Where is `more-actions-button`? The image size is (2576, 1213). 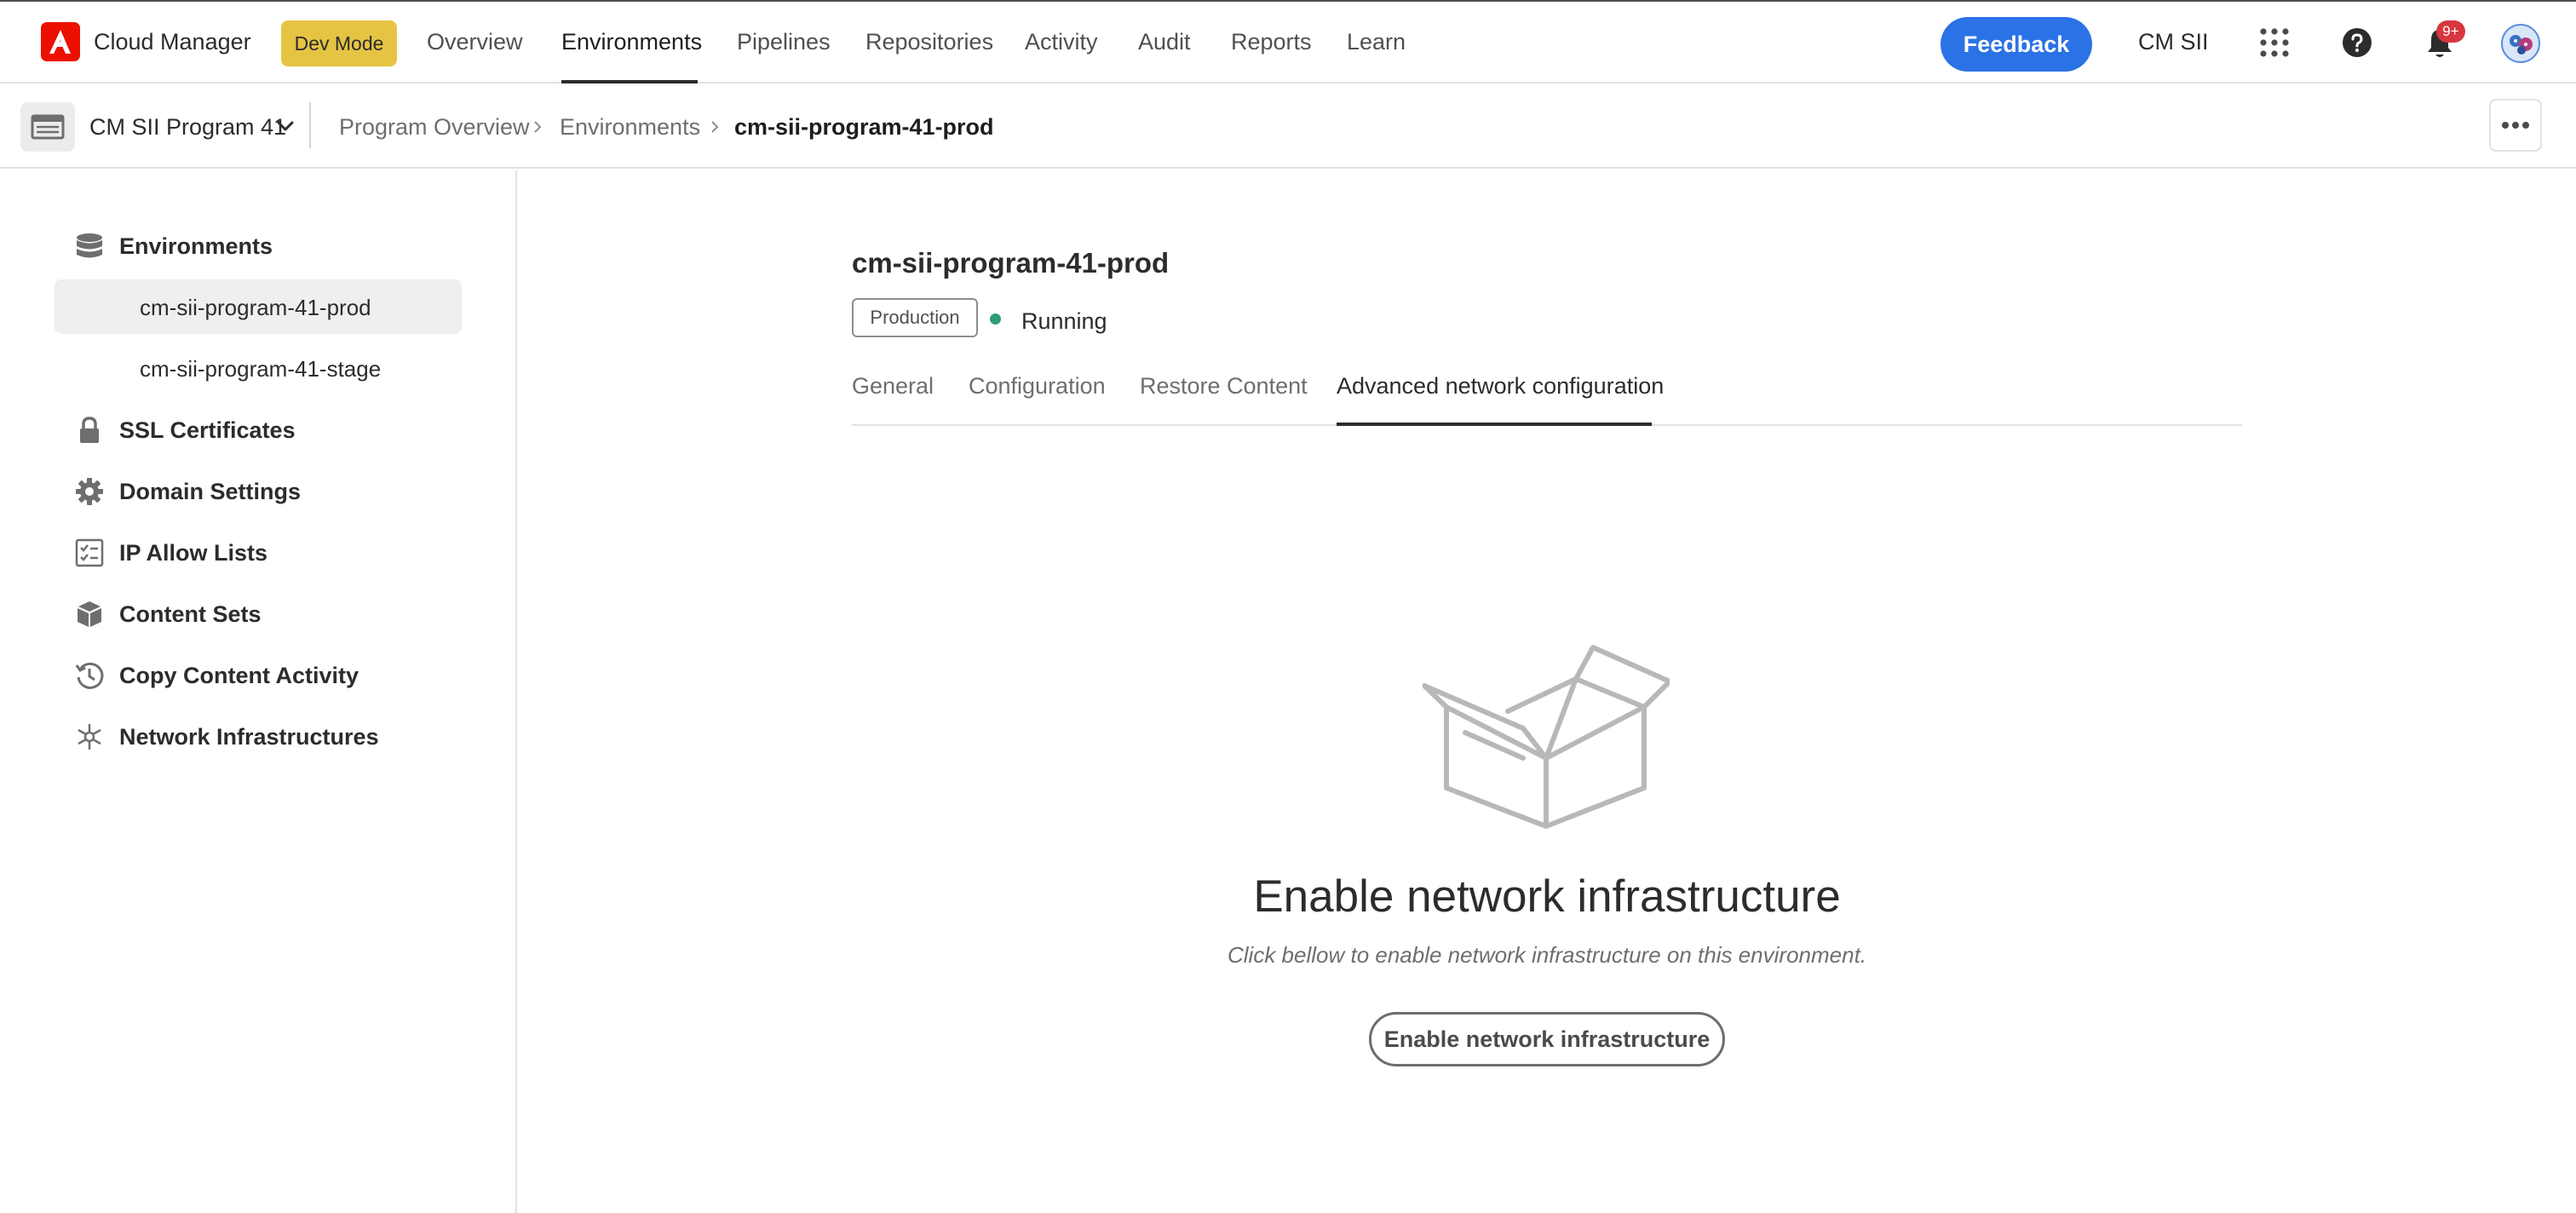
more-actions-button is located at coordinates (2516, 125).